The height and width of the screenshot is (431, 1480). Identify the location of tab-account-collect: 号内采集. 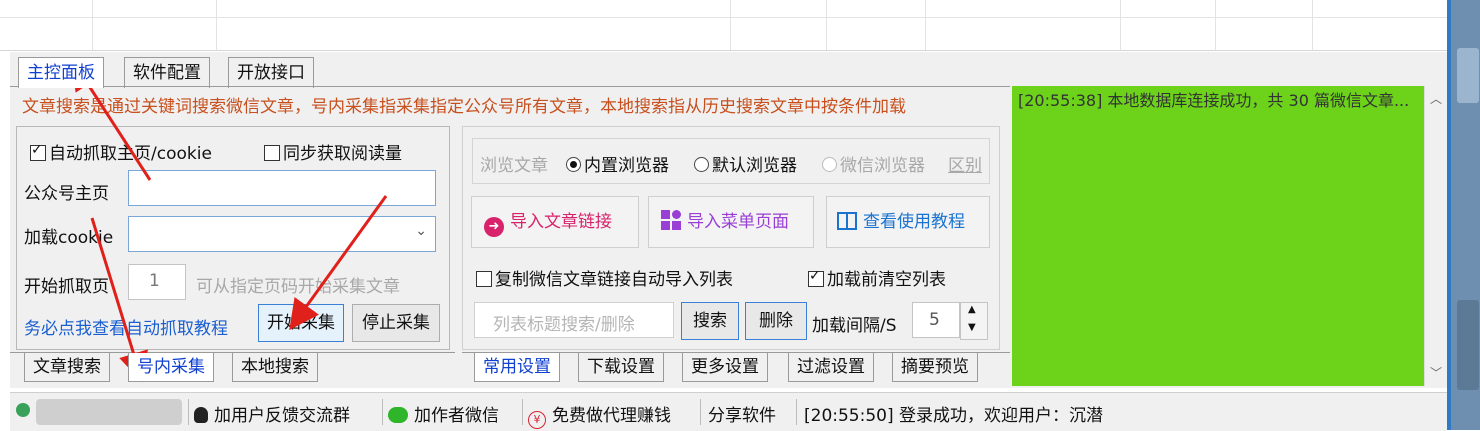
(171, 367).